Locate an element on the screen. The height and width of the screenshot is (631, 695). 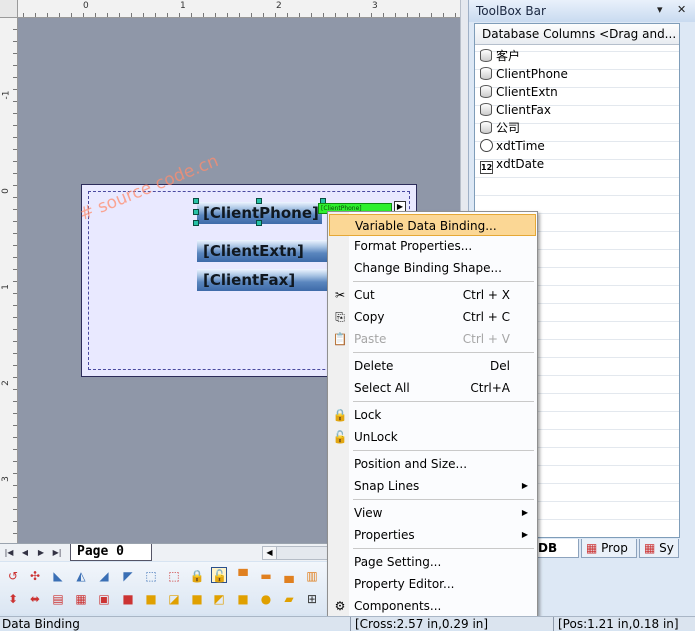
menu-label: Cut is located at coordinates (364, 295).